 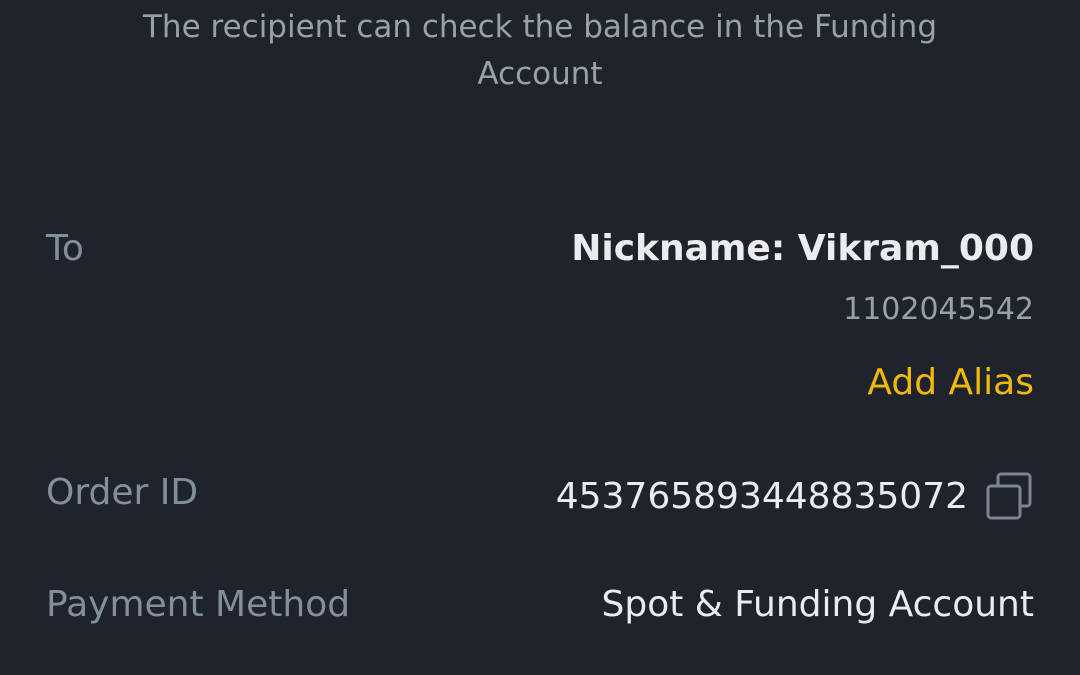 What do you see at coordinates (818, 604) in the screenshot?
I see `payment-method-value: Spot & Funding Account` at bounding box center [818, 604].